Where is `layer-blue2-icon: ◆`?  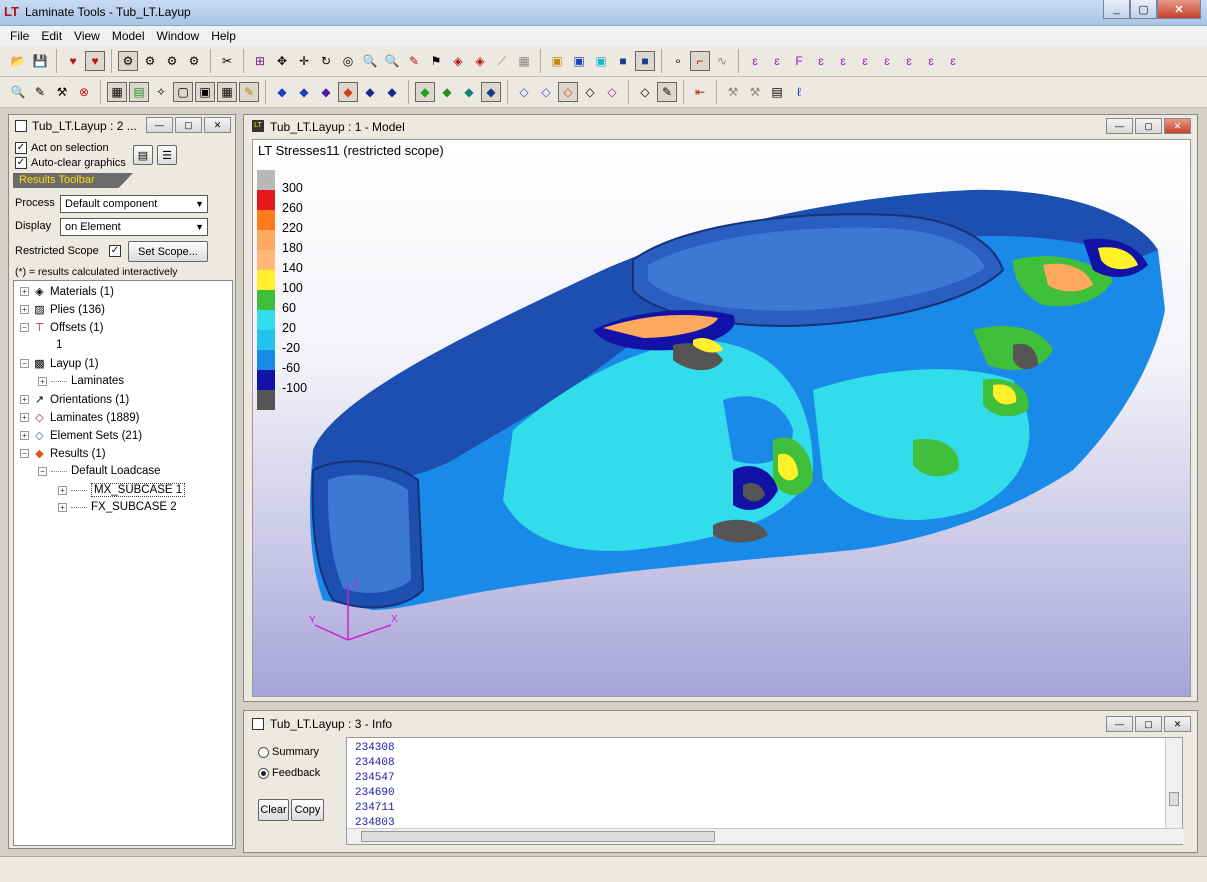 layer-blue2-icon: ◆ is located at coordinates (304, 92).